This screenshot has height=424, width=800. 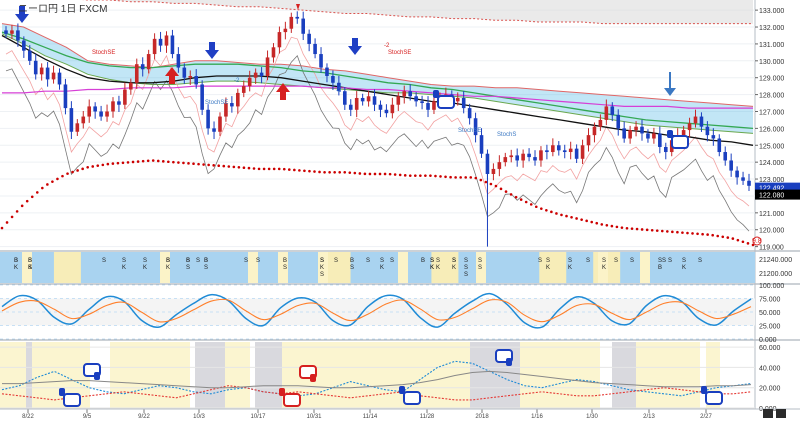 I want to click on signal-strip-band, so click(x=67, y=267).